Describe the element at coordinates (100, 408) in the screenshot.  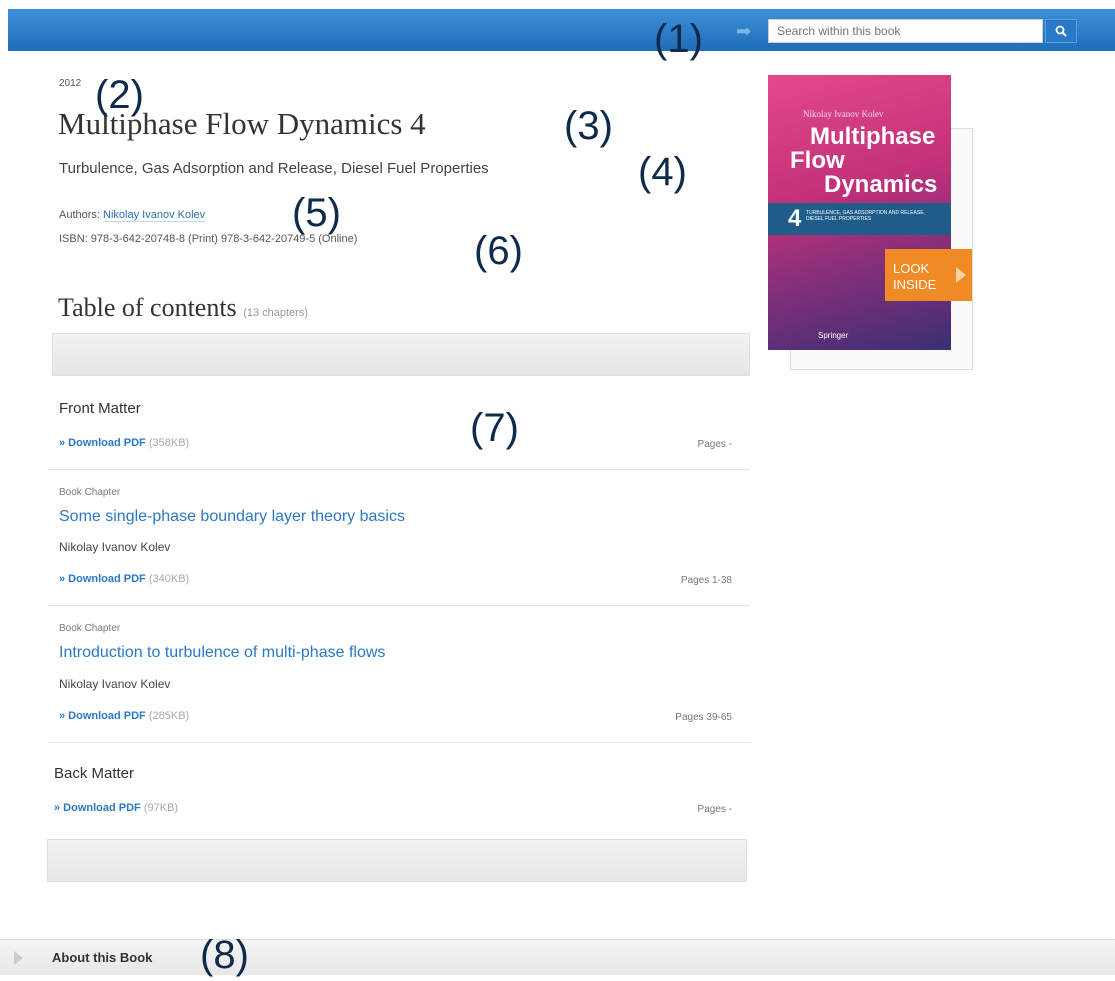
I see `entry-title: Front Matter` at that location.